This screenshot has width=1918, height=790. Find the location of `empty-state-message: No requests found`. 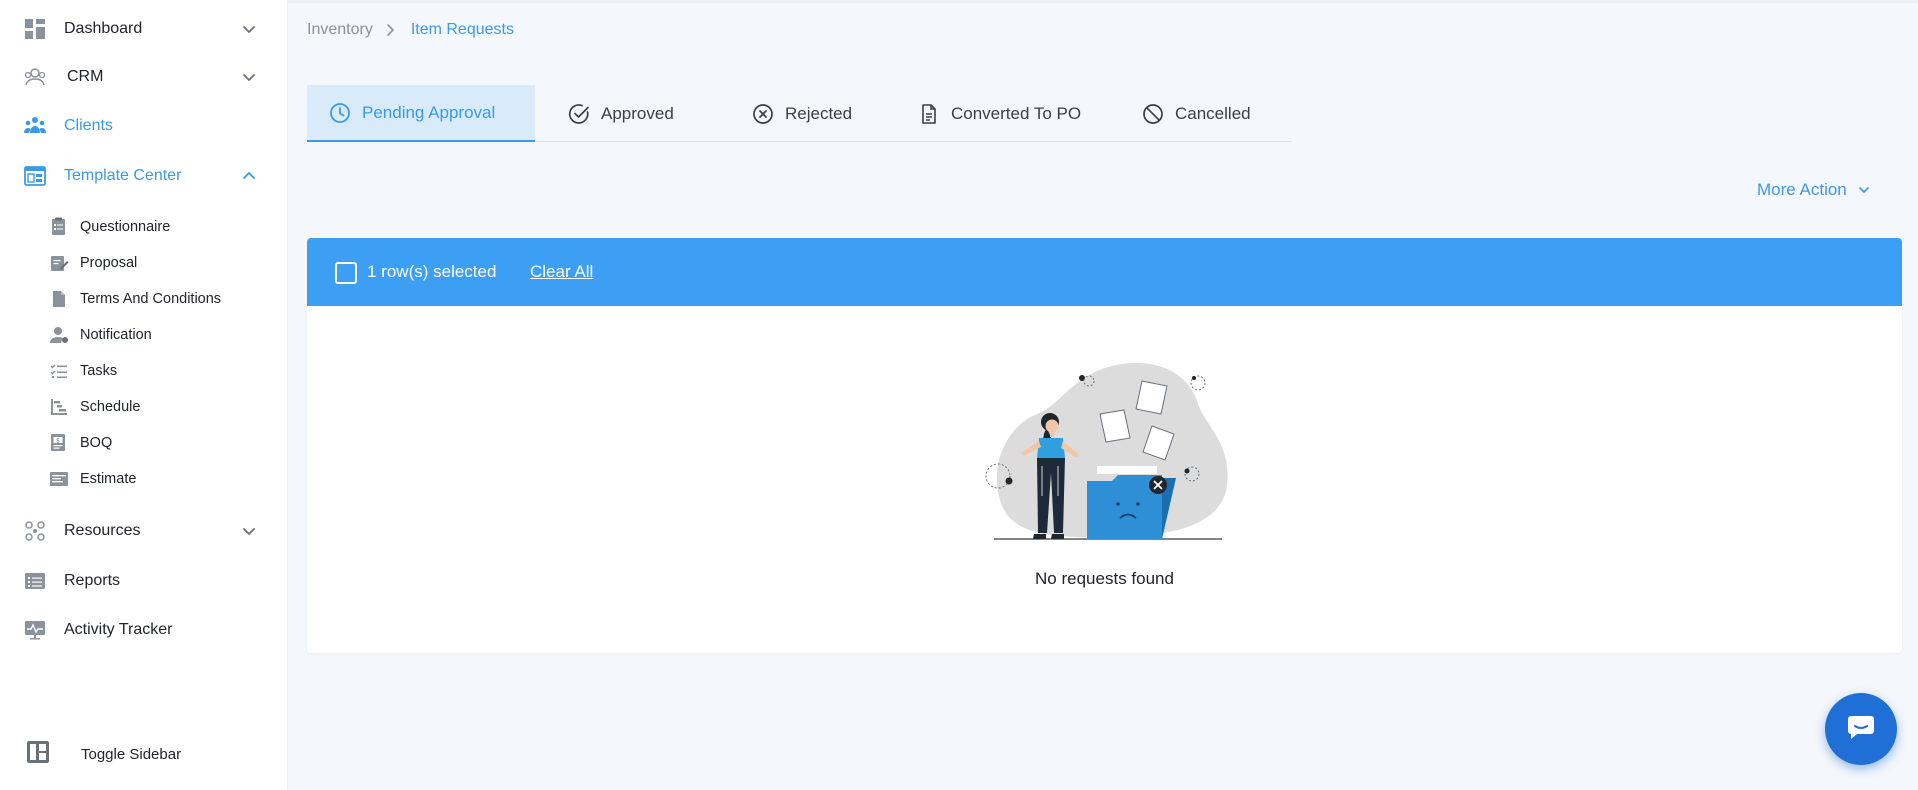

empty-state-message: No requests found is located at coordinates (1104, 578).